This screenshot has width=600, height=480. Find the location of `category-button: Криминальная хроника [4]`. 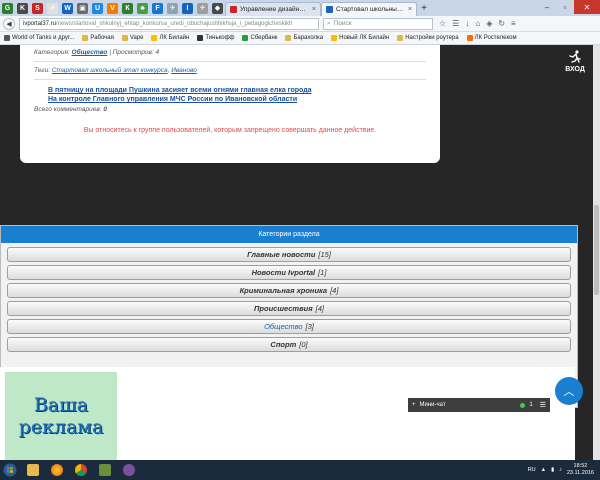

category-button: Криминальная хроника [4] is located at coordinates (289, 290).